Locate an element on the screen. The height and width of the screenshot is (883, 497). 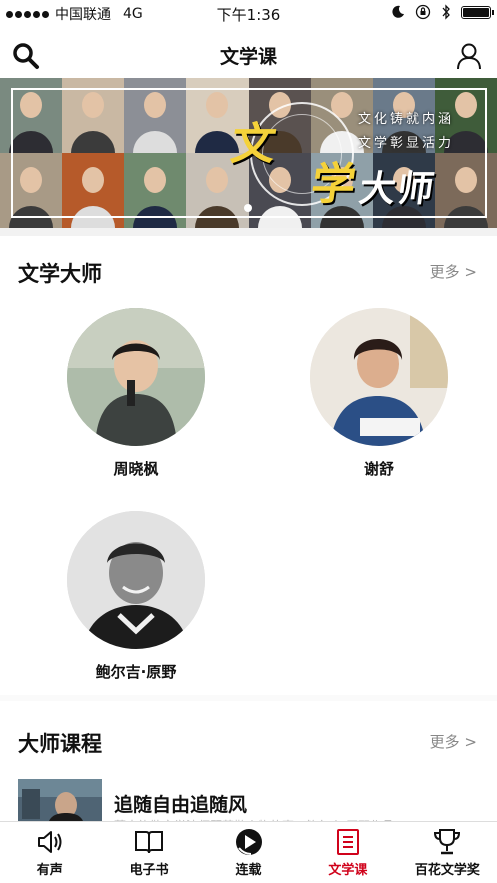
section-title-courses: 大师课程 is located at coordinates (60, 744).